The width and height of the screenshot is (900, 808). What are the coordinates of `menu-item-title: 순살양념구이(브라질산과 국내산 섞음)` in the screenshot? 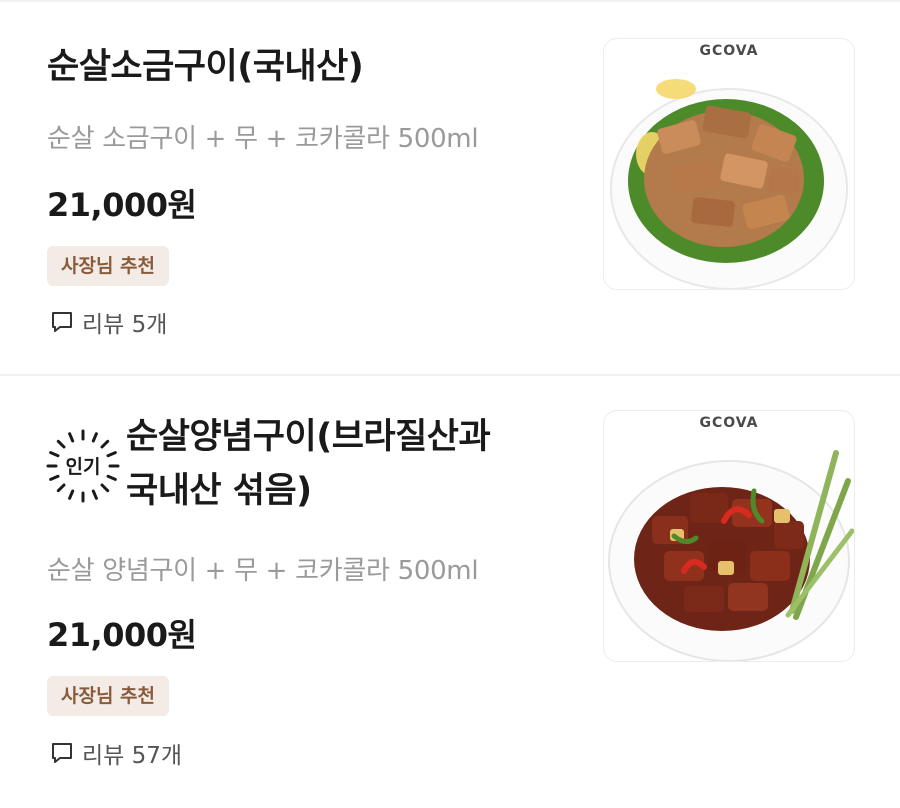 It's located at (308, 464).